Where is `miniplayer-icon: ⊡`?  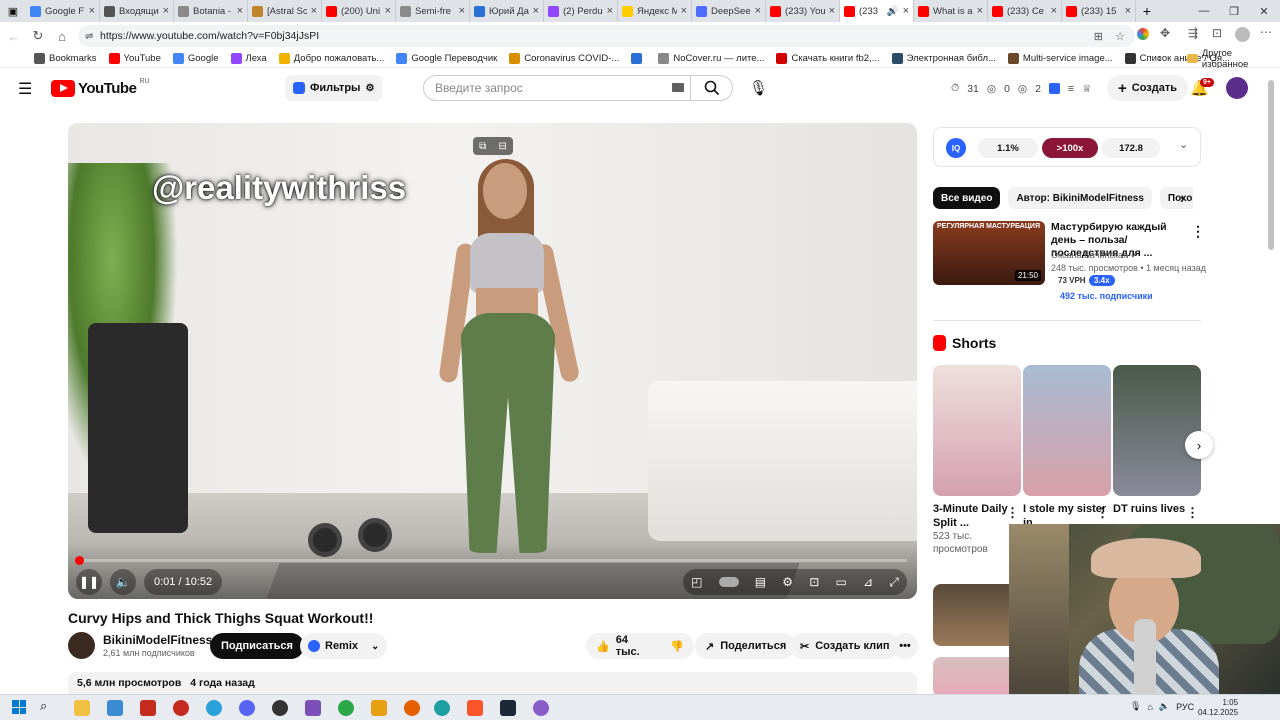
miniplayer-icon: ⊡ is located at coordinates (814, 582).